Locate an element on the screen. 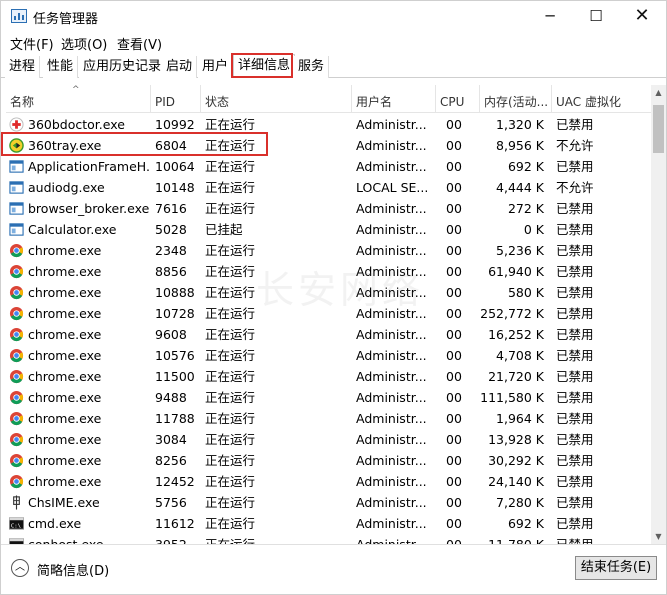  column-header-status: 状态 is located at coordinates (276, 99).